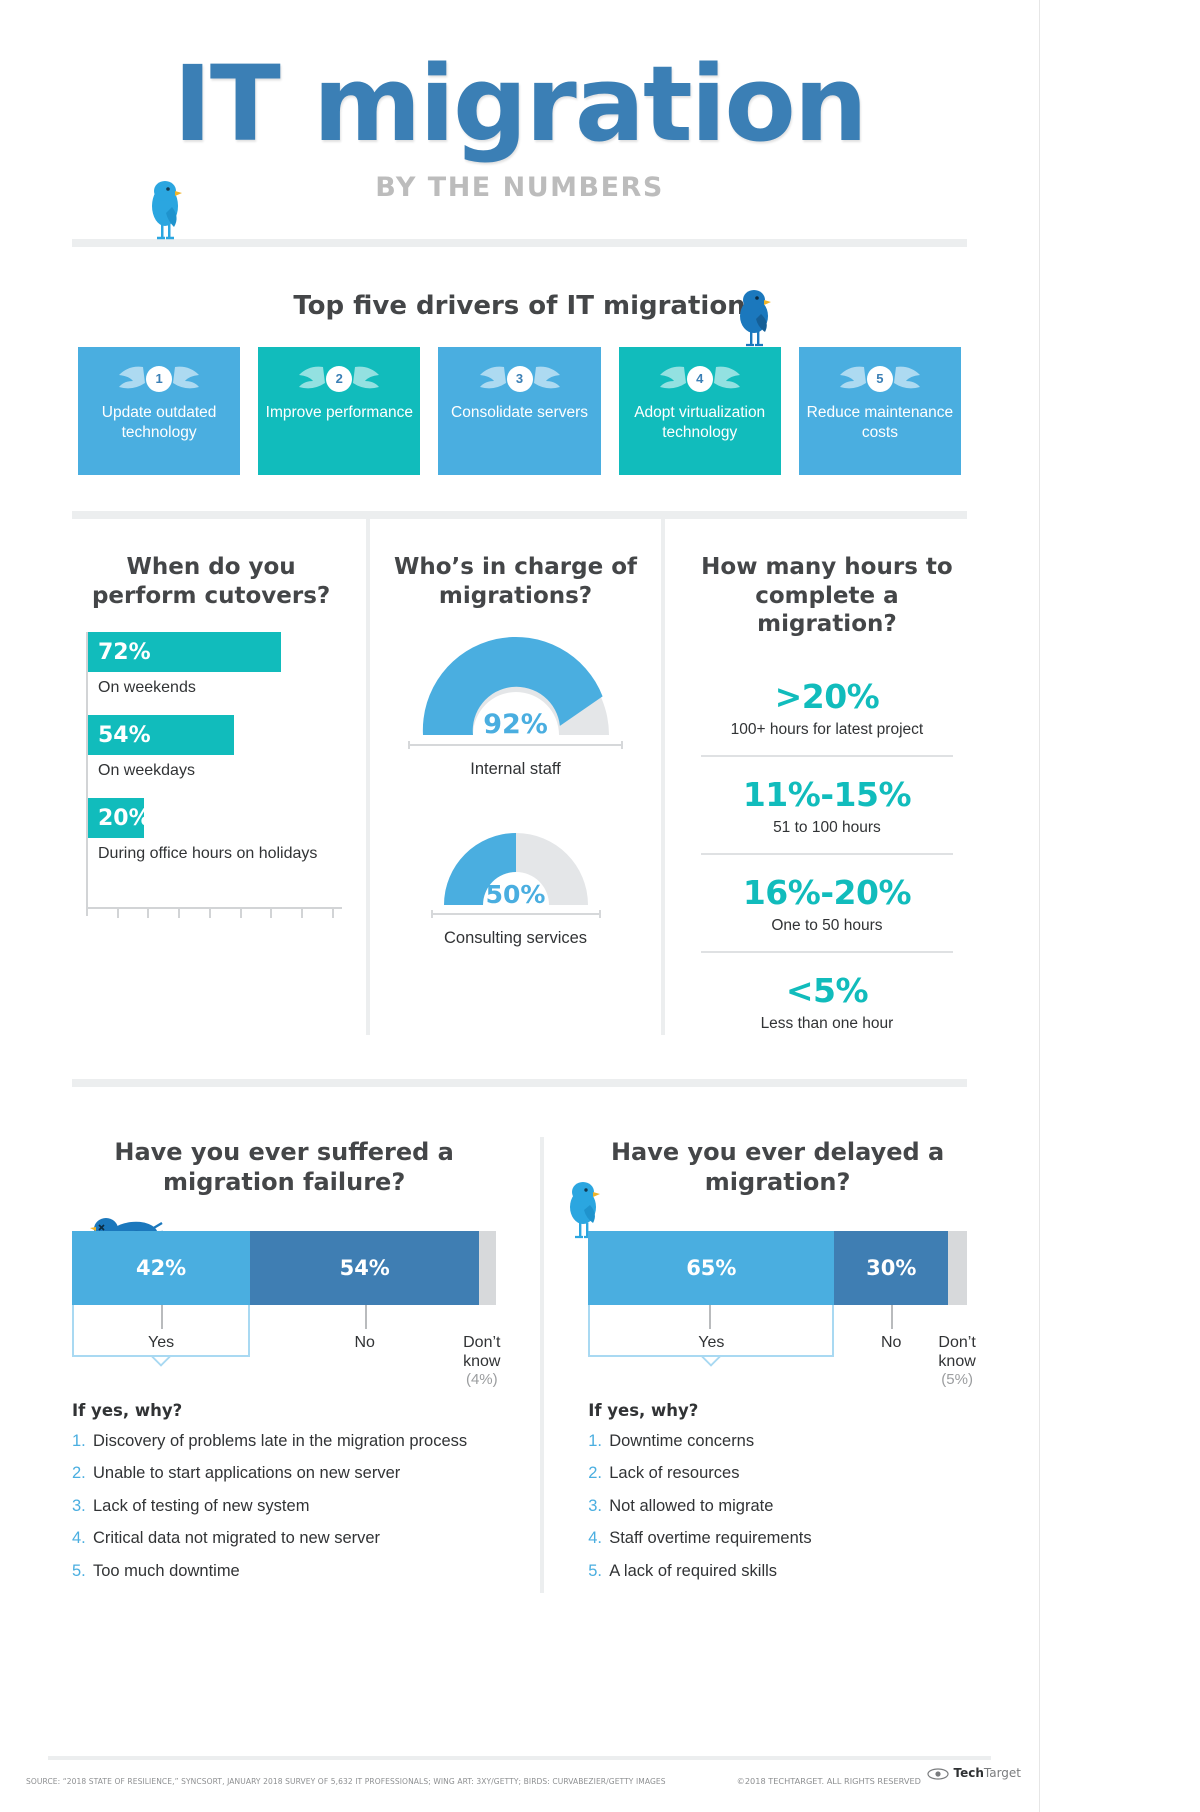 The image size is (1200, 1812). I want to click on driver-card-2: 2 Improve performance, so click(339, 411).